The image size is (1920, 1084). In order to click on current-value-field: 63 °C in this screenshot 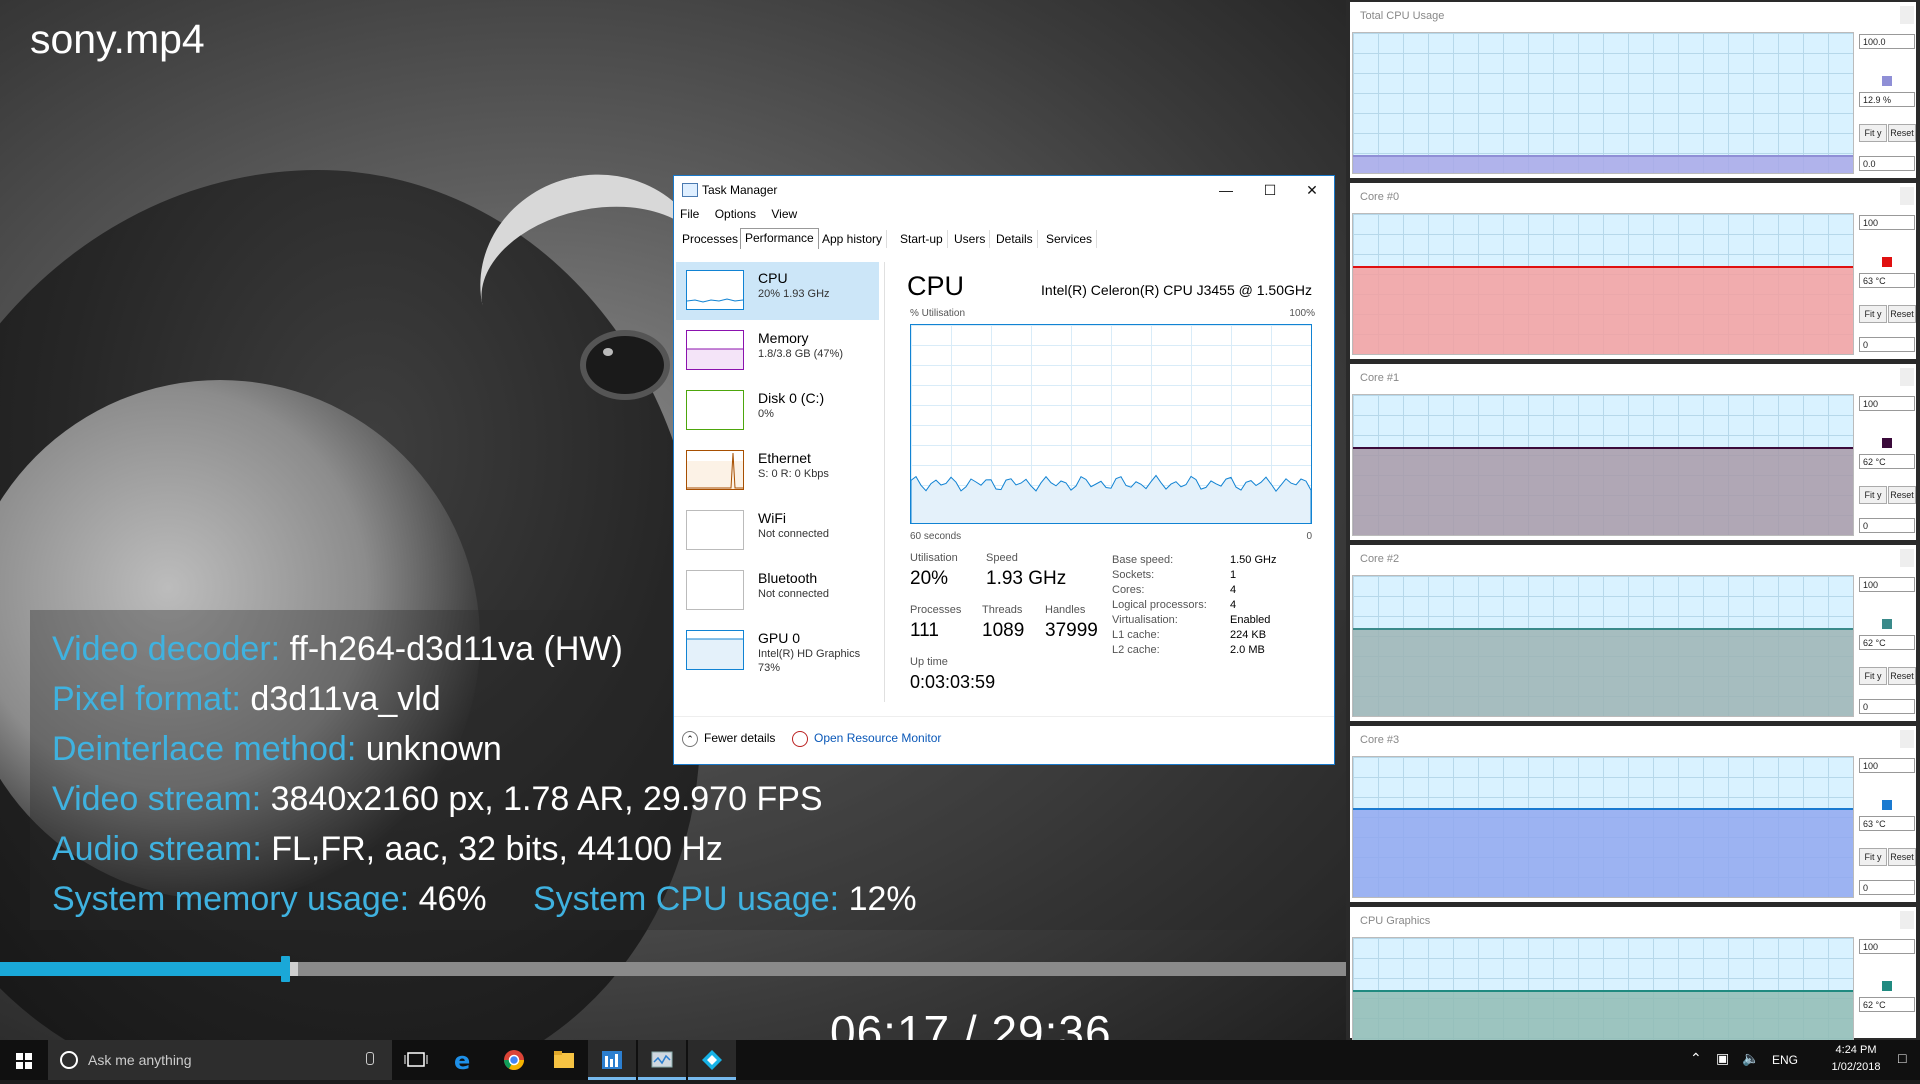, I will do `click(1887, 823)`.